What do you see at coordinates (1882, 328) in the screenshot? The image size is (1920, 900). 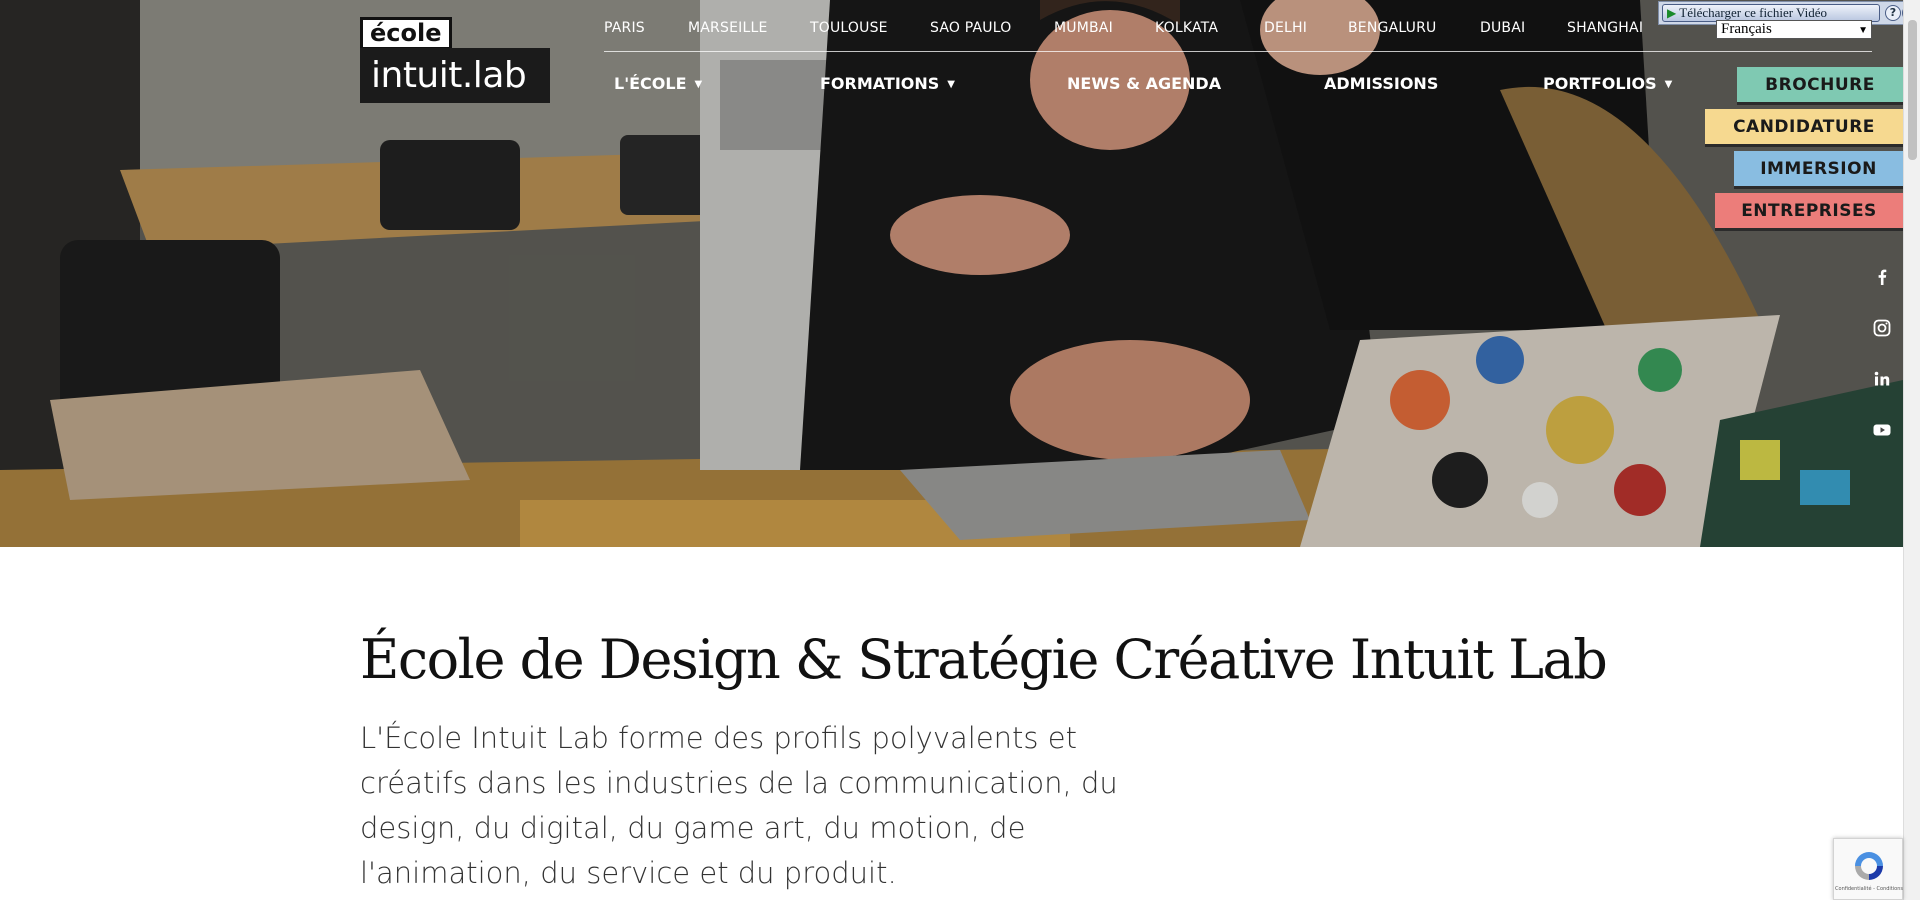 I see `instagram-icon` at bounding box center [1882, 328].